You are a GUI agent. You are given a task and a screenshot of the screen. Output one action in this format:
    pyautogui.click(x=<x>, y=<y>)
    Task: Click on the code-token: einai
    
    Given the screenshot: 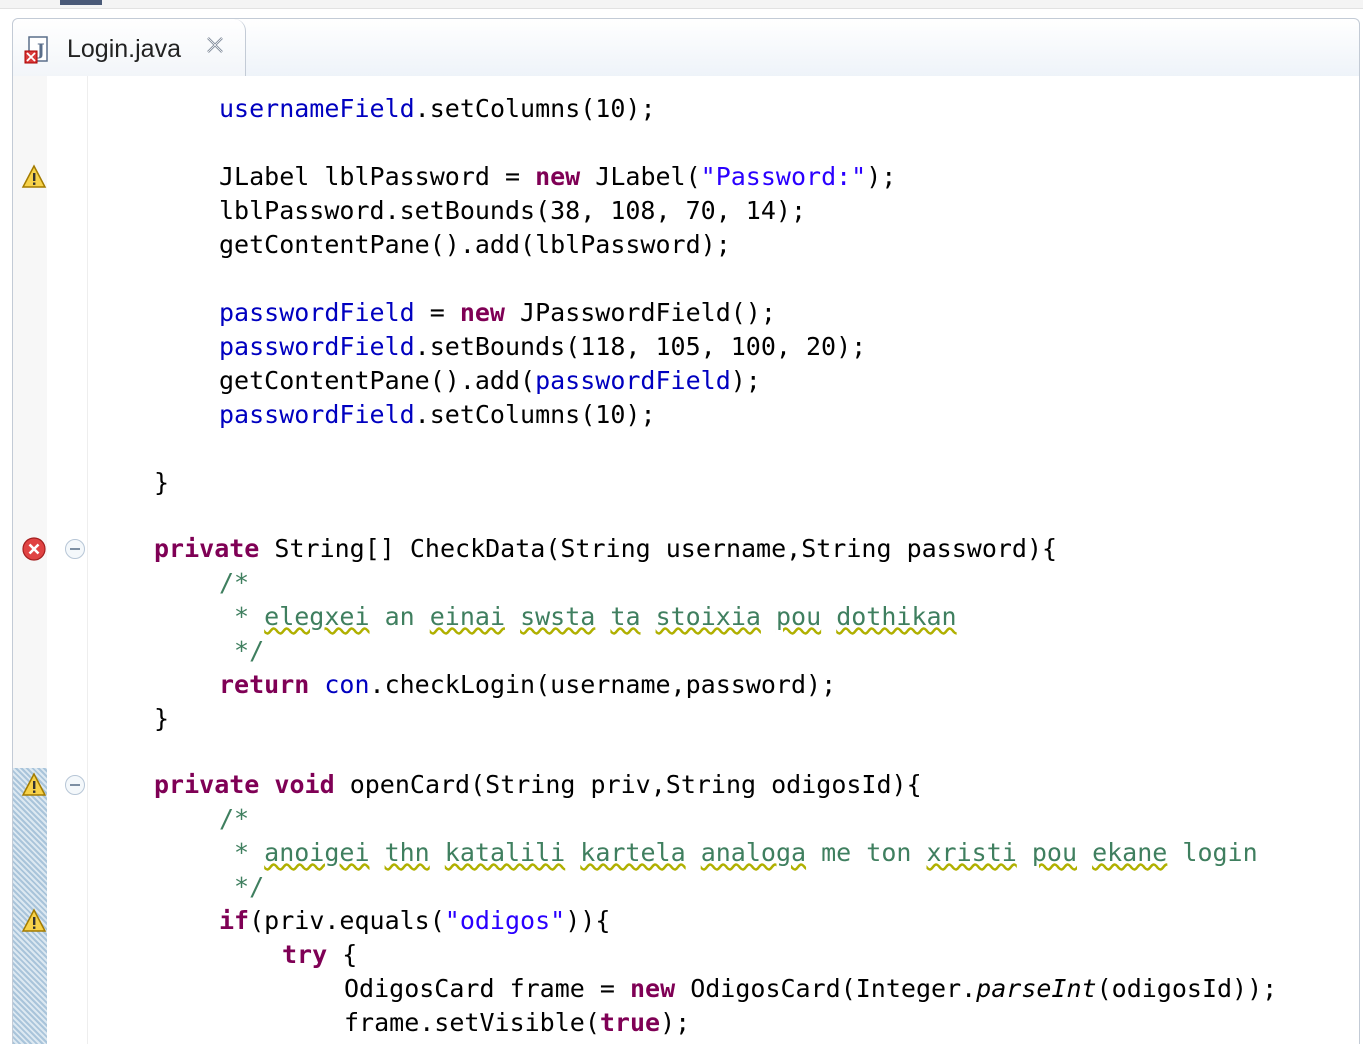 What is the action you would take?
    pyautogui.click(x=467, y=616)
    